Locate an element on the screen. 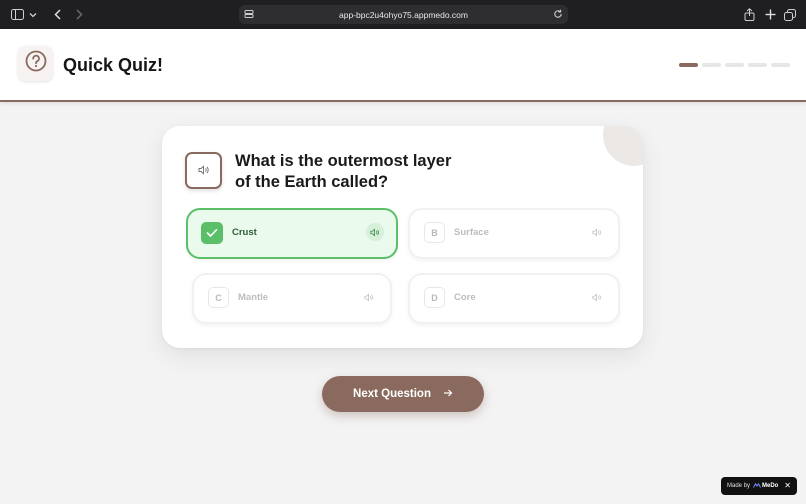 The height and width of the screenshot is (504, 806). check-icon is located at coordinates (212, 233).